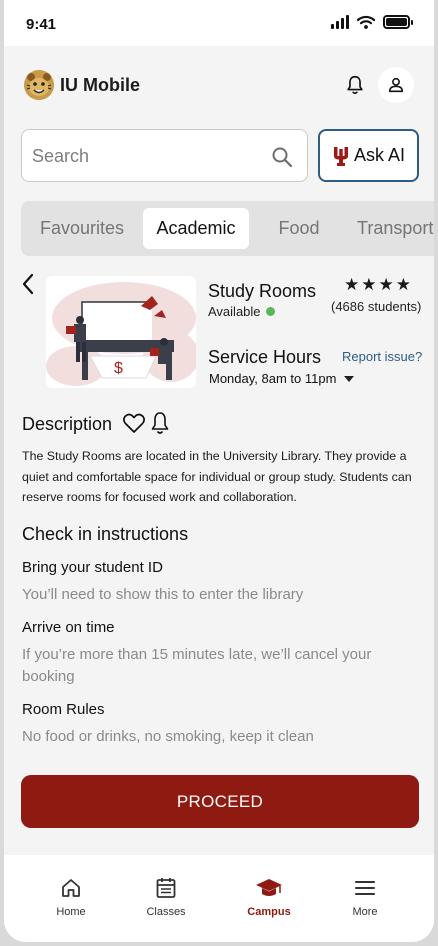 The height and width of the screenshot is (946, 438). I want to click on students-count: (4686 students), so click(376, 306).